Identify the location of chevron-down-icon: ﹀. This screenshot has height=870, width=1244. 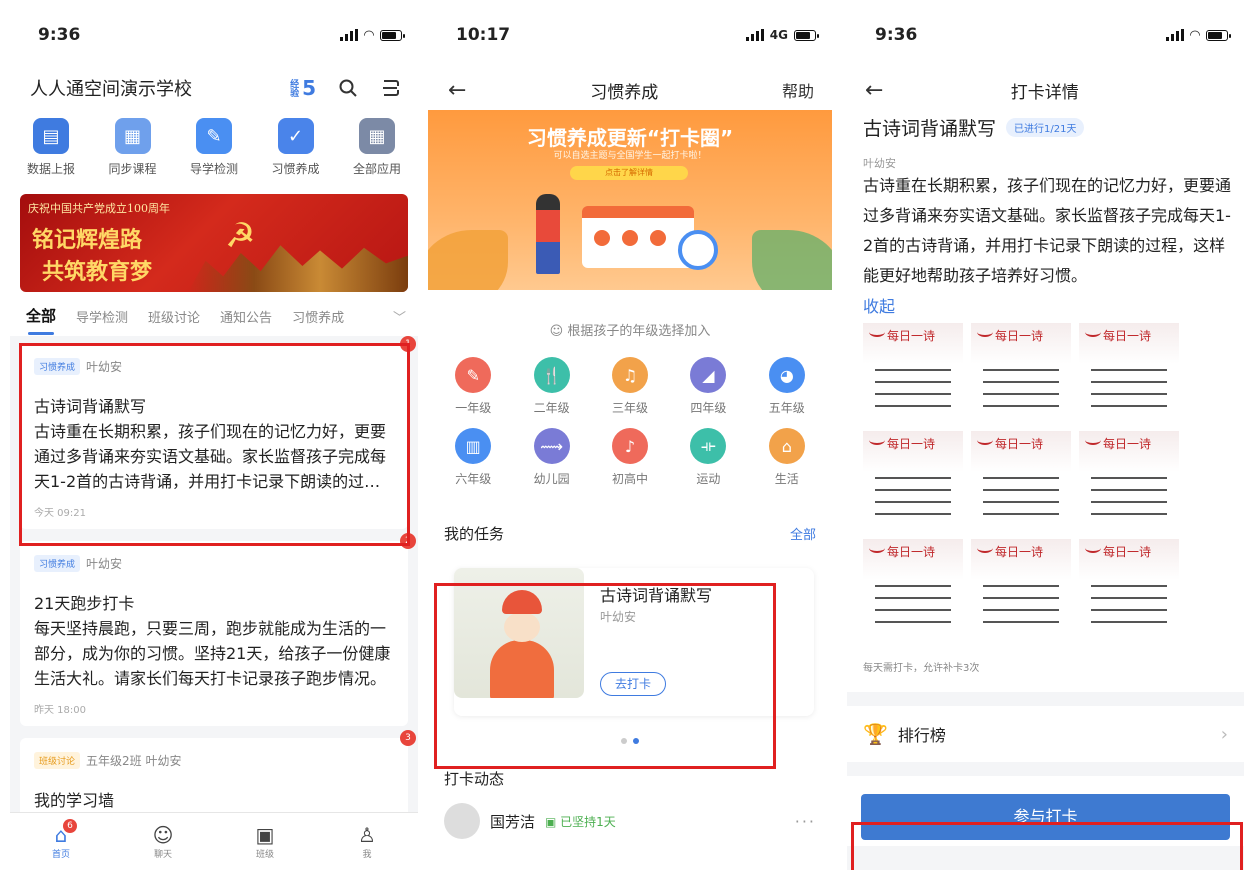
(399, 316).